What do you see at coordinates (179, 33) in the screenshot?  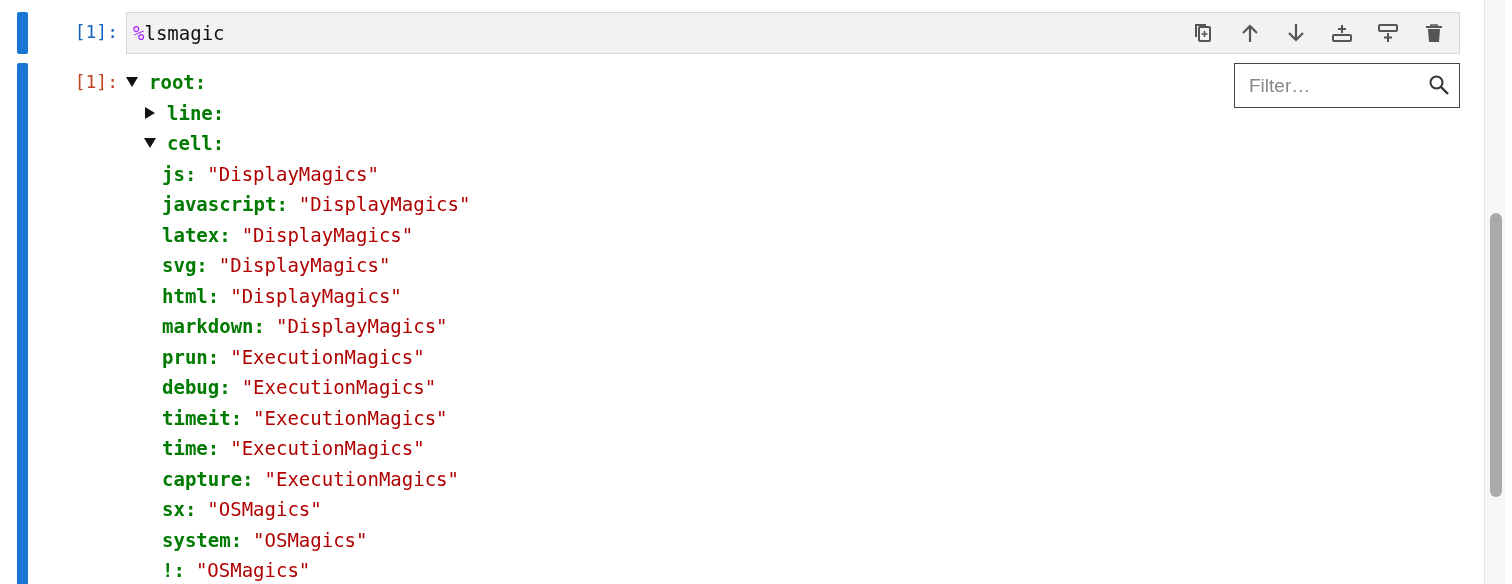 I see `code-text: %lsmagic` at bounding box center [179, 33].